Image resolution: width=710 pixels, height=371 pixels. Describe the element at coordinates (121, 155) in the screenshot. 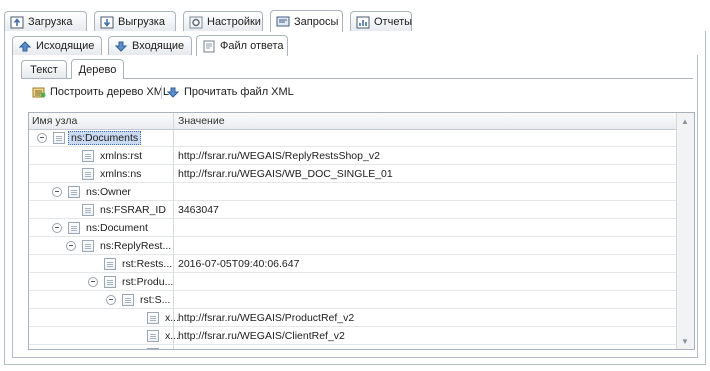

I see `node-name: xmlns:rst` at that location.